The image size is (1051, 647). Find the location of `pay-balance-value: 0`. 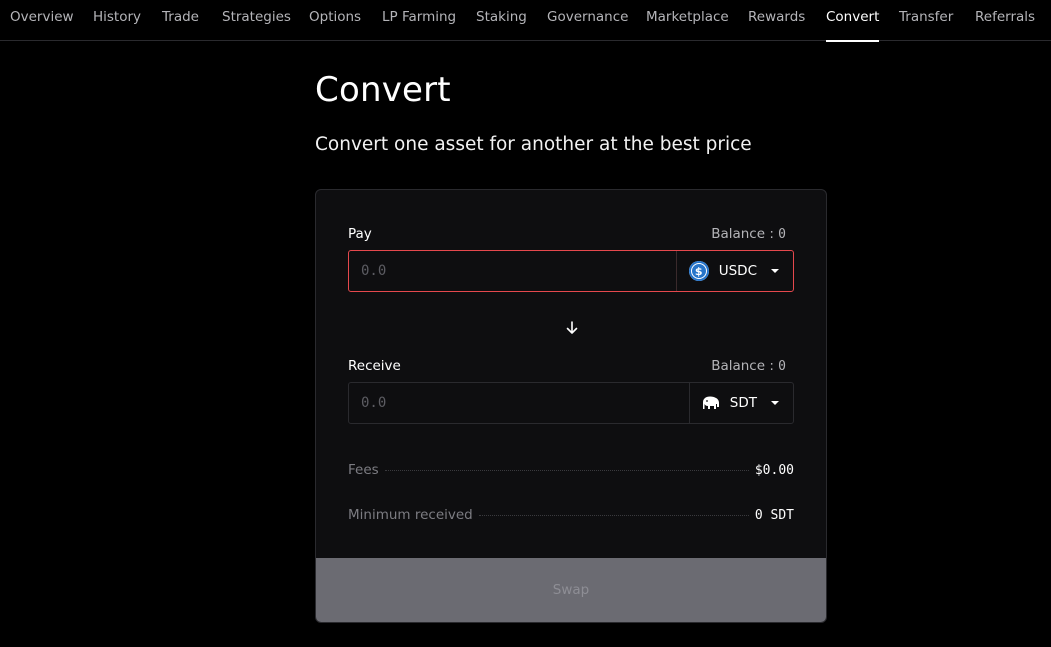

pay-balance-value: 0 is located at coordinates (782, 234).